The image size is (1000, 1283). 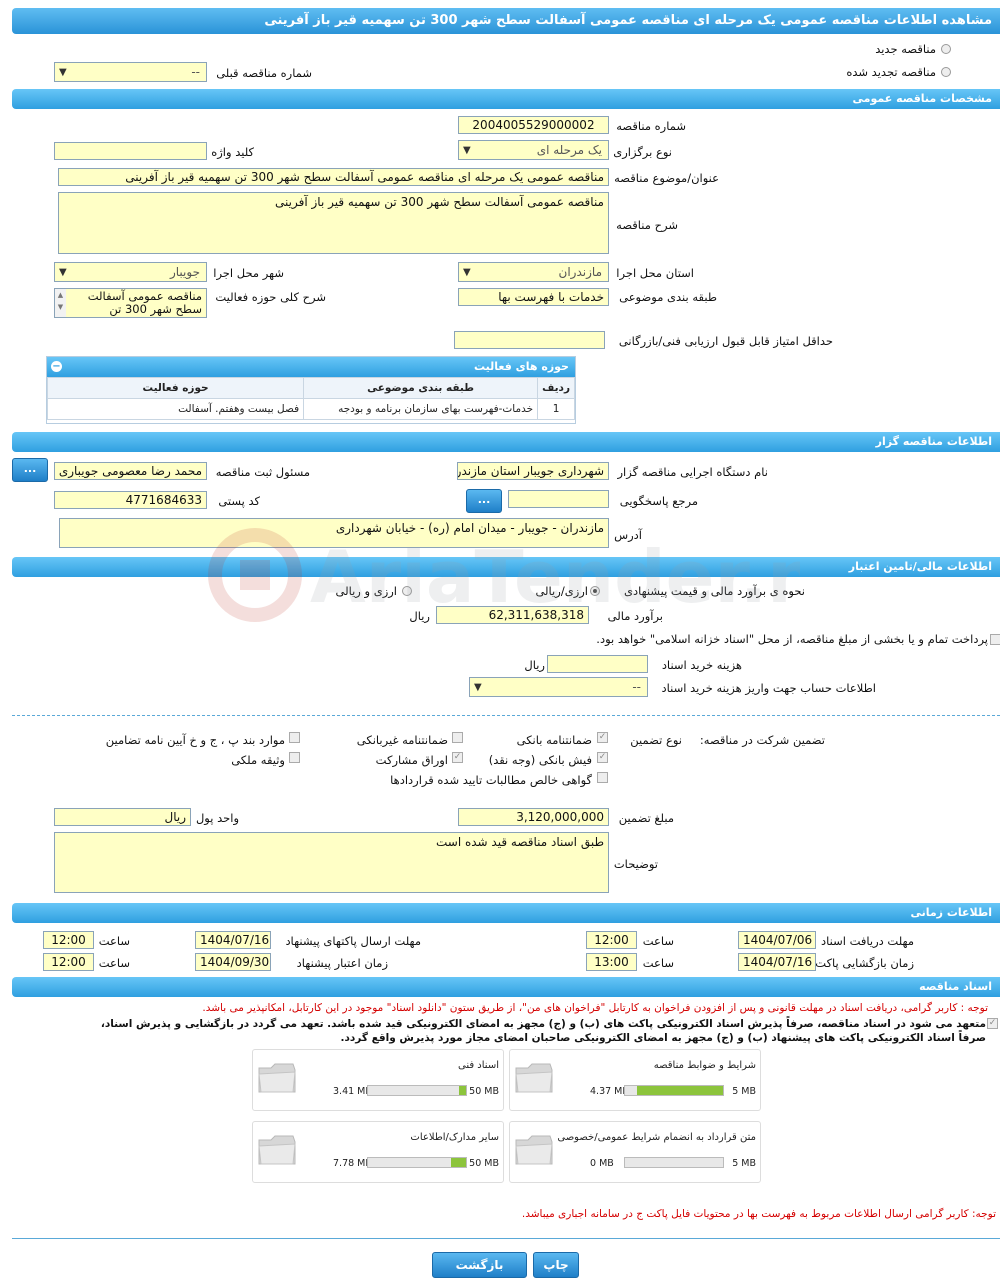 I want to click on opt-claims-checkbox, so click(x=602, y=777).